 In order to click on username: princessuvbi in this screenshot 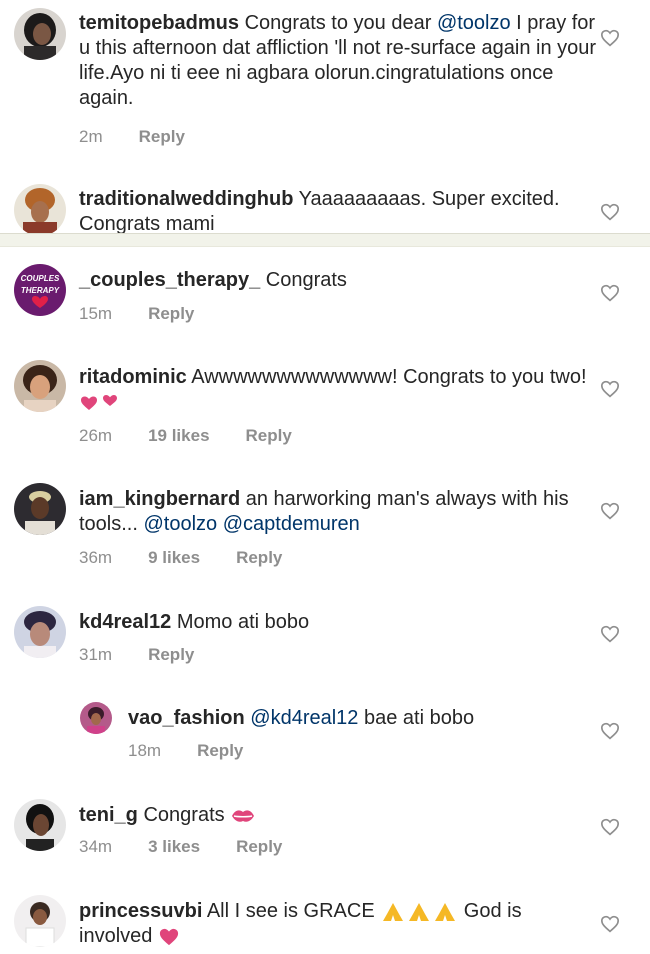, I will do `click(140, 911)`.